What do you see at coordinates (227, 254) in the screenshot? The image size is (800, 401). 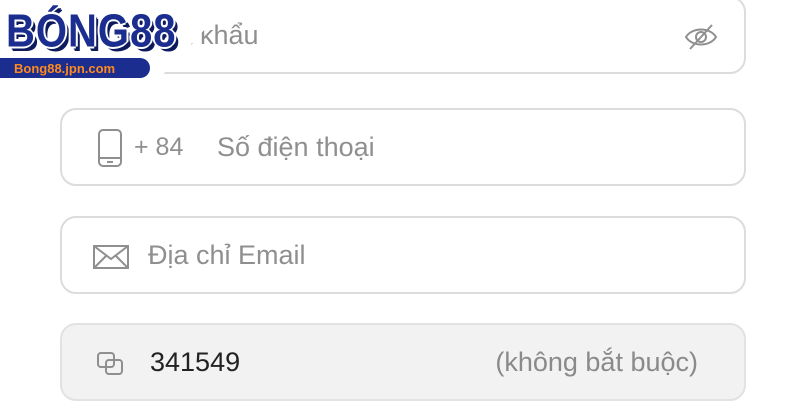 I see `email-placeholder: Địa chỉ Email` at bounding box center [227, 254].